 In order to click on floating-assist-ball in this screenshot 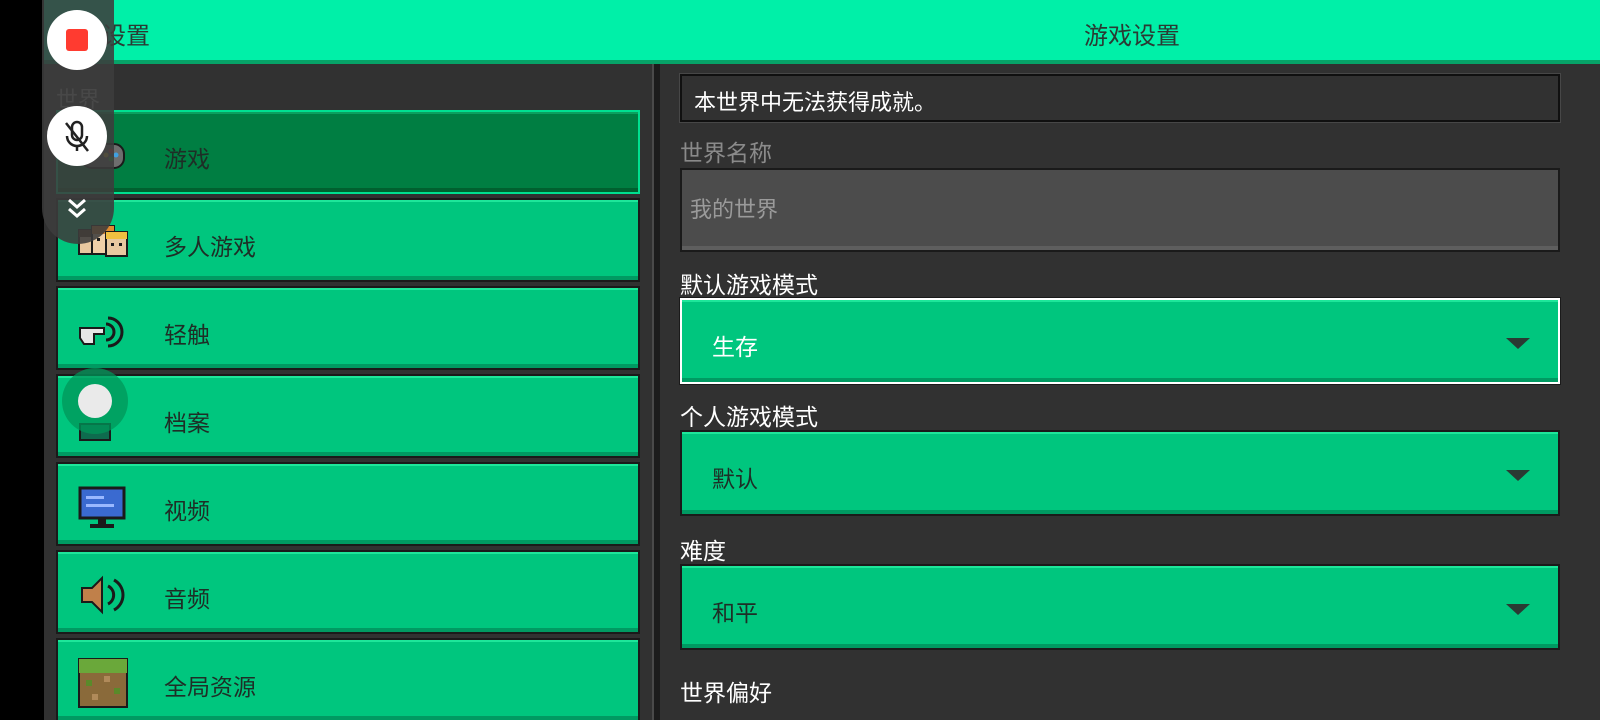, I will do `click(95, 401)`.